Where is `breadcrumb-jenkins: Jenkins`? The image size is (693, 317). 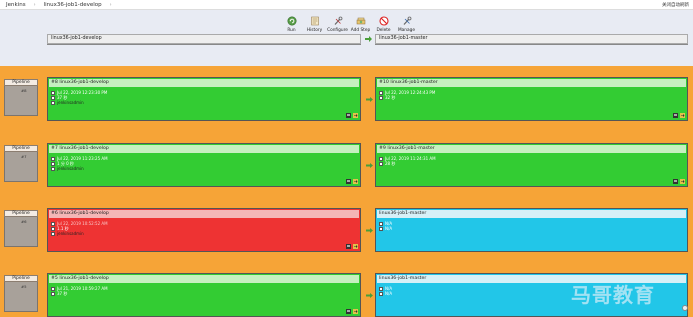
breadcrumb-jenkins: Jenkins is located at coordinates (16, 5).